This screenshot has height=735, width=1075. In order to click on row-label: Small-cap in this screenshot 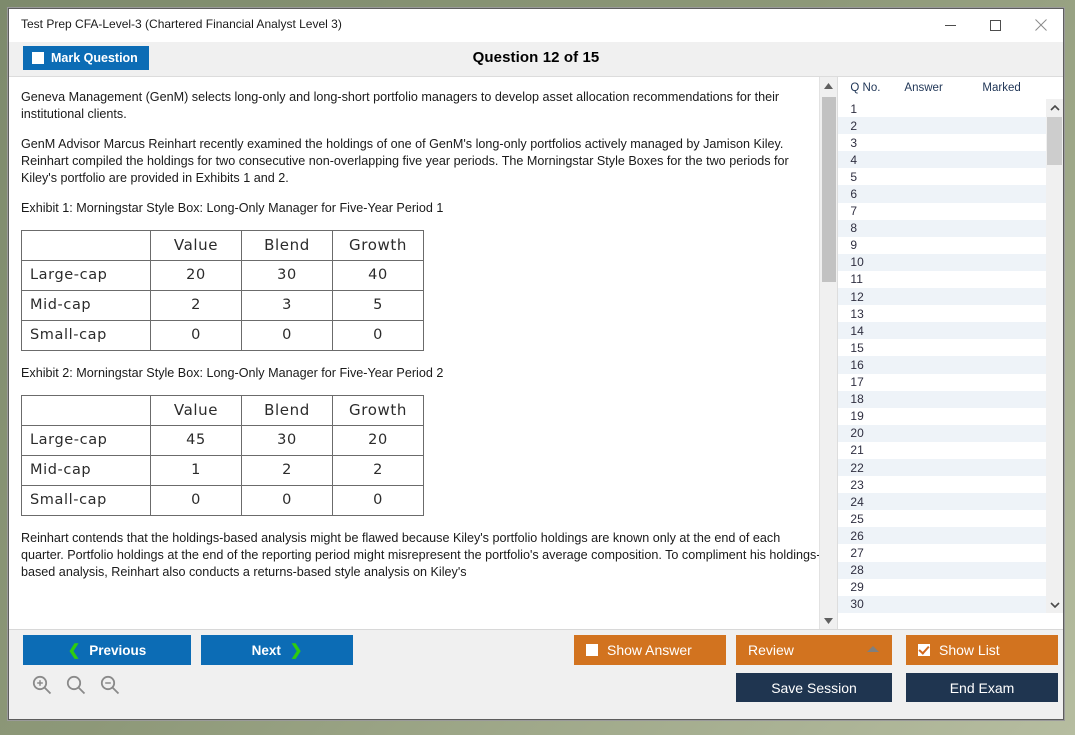, I will do `click(86, 500)`.